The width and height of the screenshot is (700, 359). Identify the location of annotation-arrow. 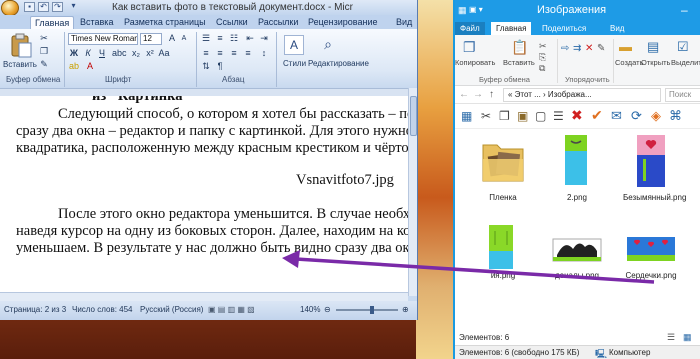
(468, 267).